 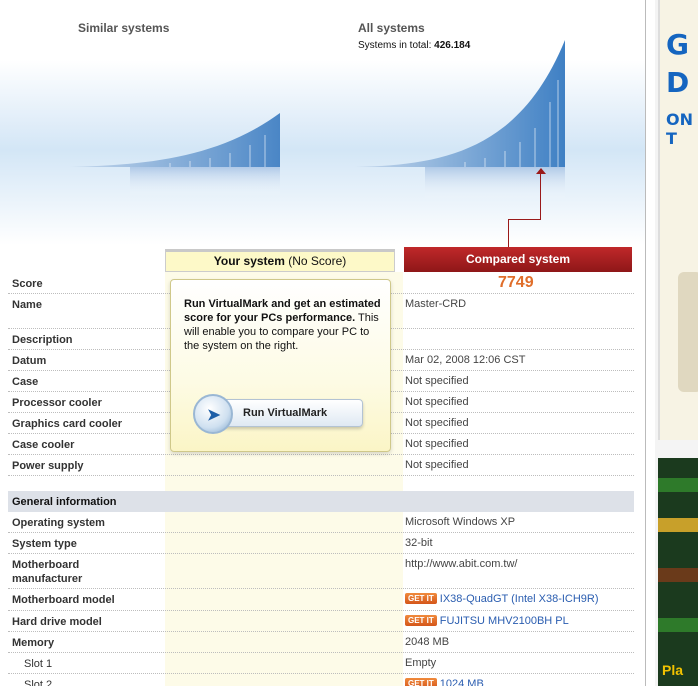 I want to click on graphics-cooler-value: Not specified, so click(x=437, y=423).